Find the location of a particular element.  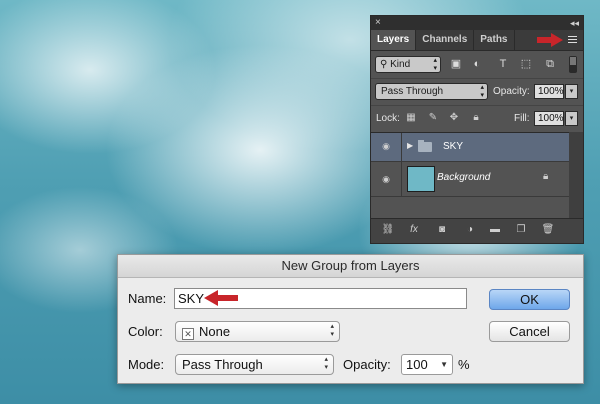

lock-label: Lock: is located at coordinates (388, 118).